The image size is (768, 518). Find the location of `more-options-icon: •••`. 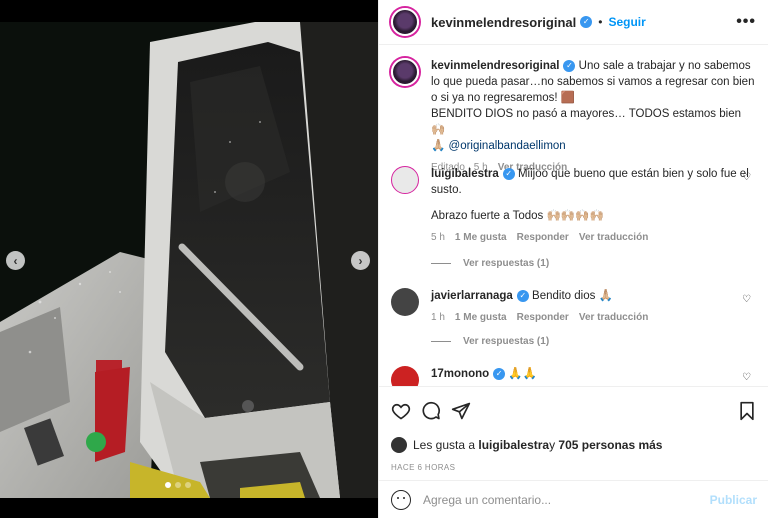

more-options-icon: ••• is located at coordinates (746, 22).